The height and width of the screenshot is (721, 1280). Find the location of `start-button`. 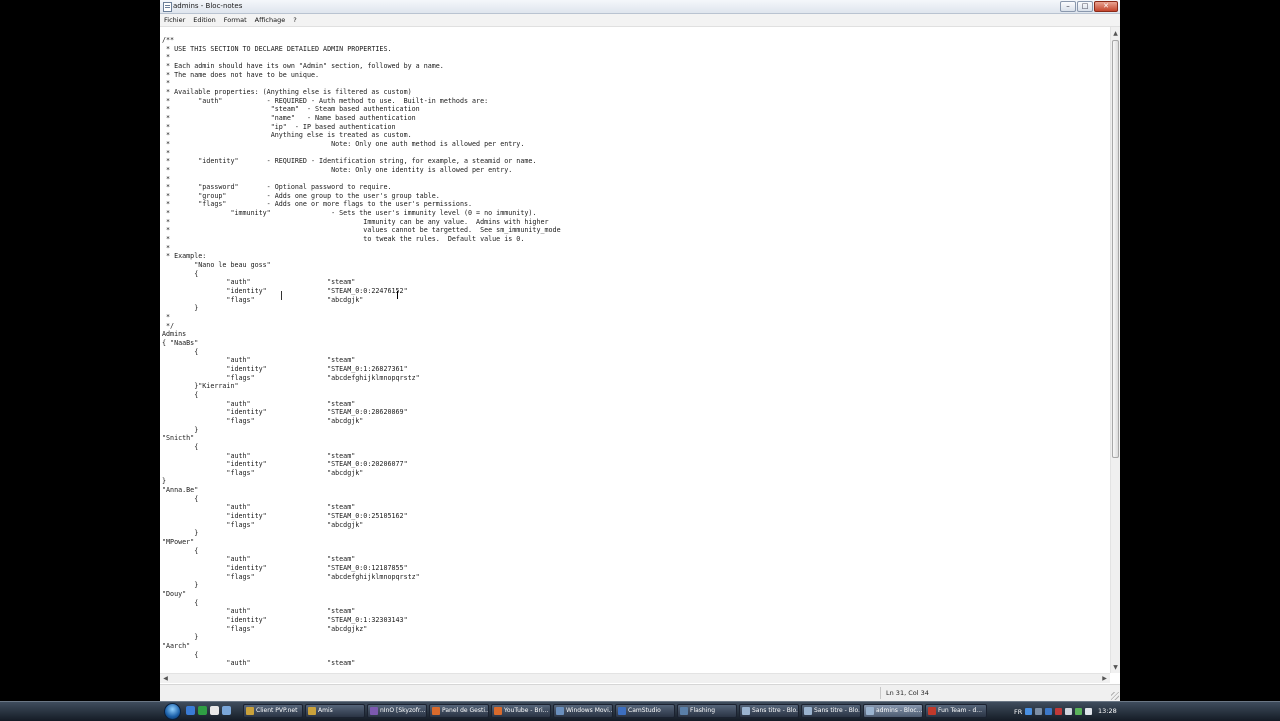

start-button is located at coordinates (172, 711).